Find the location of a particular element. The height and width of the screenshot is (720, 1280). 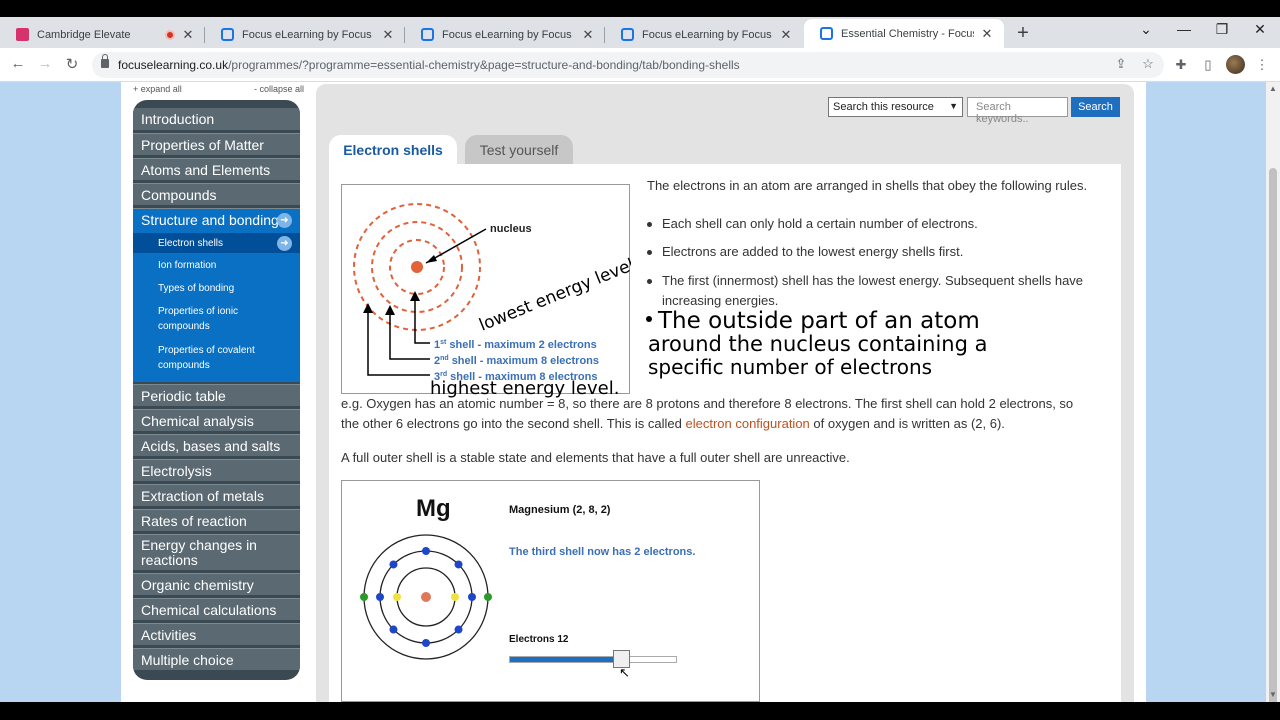

expand-all-link: + expand all is located at coordinates (157, 89).